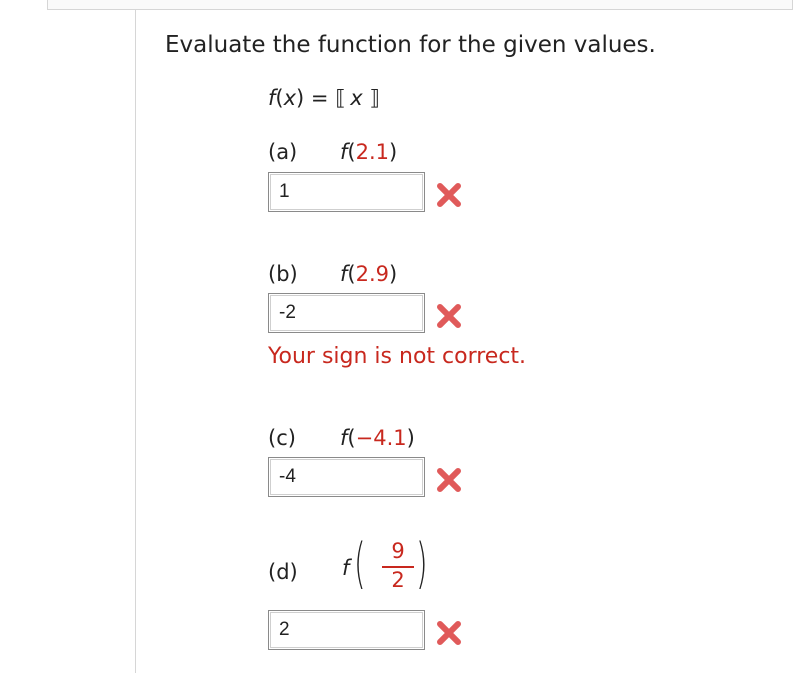 The image size is (793, 673). Describe the element at coordinates (283, 152) in the screenshot. I see `part-a-tag: (a)` at that location.